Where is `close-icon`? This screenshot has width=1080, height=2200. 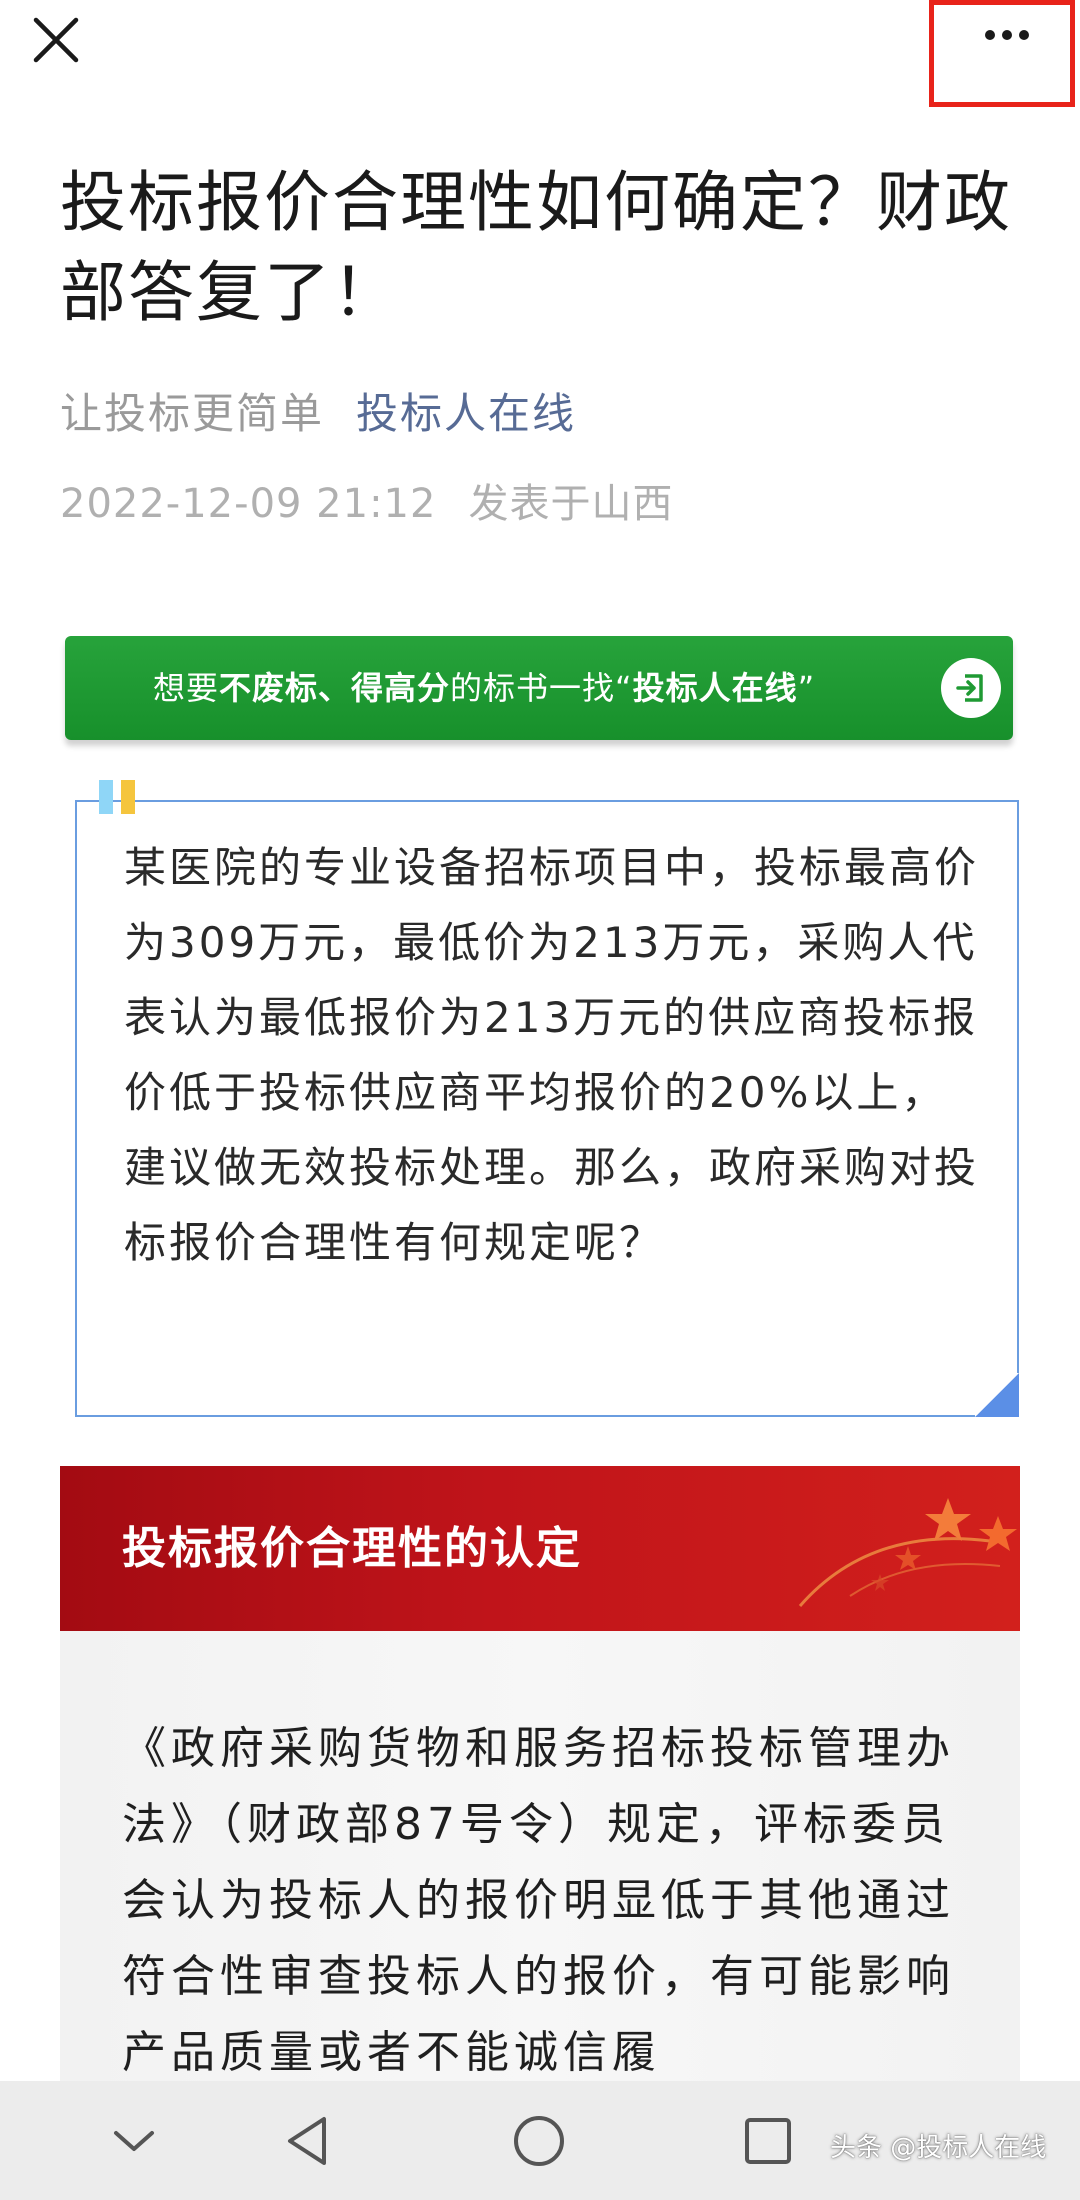
close-icon is located at coordinates (56, 40).